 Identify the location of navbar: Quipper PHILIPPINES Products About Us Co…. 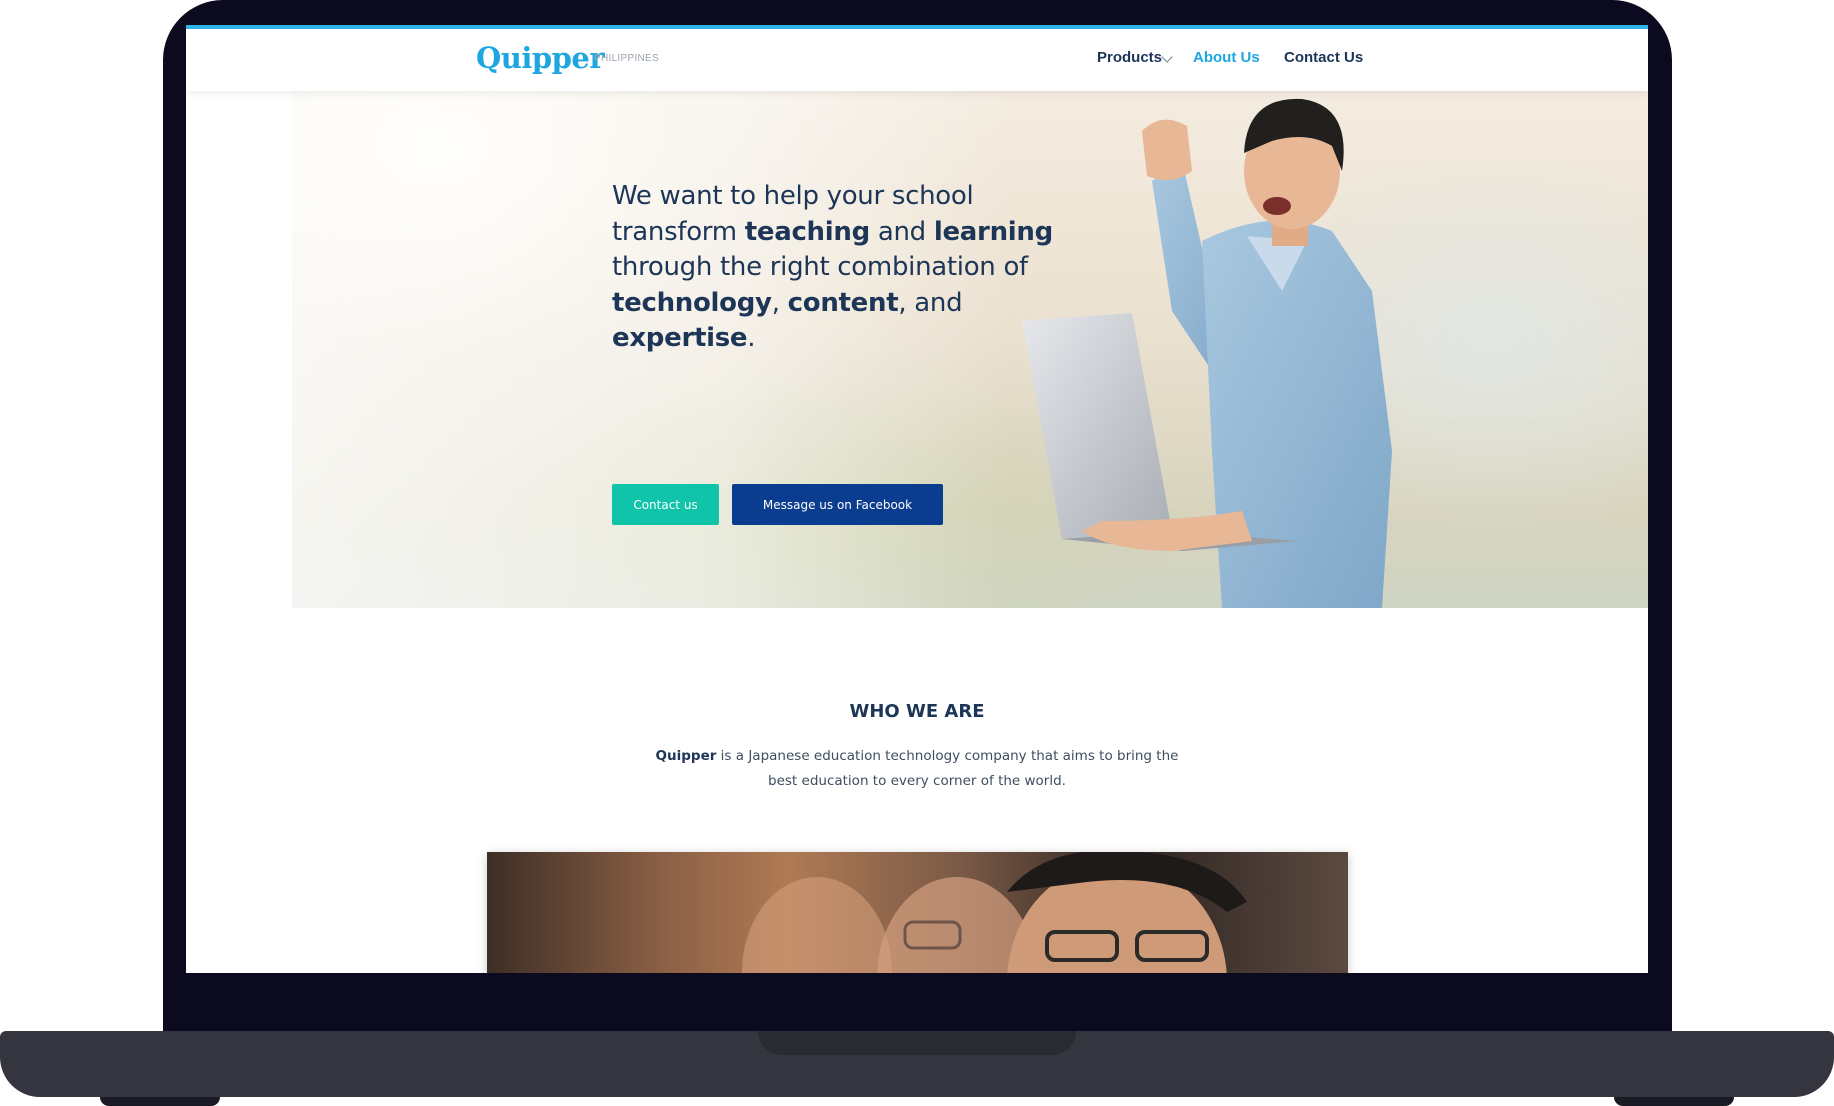
(917, 60).